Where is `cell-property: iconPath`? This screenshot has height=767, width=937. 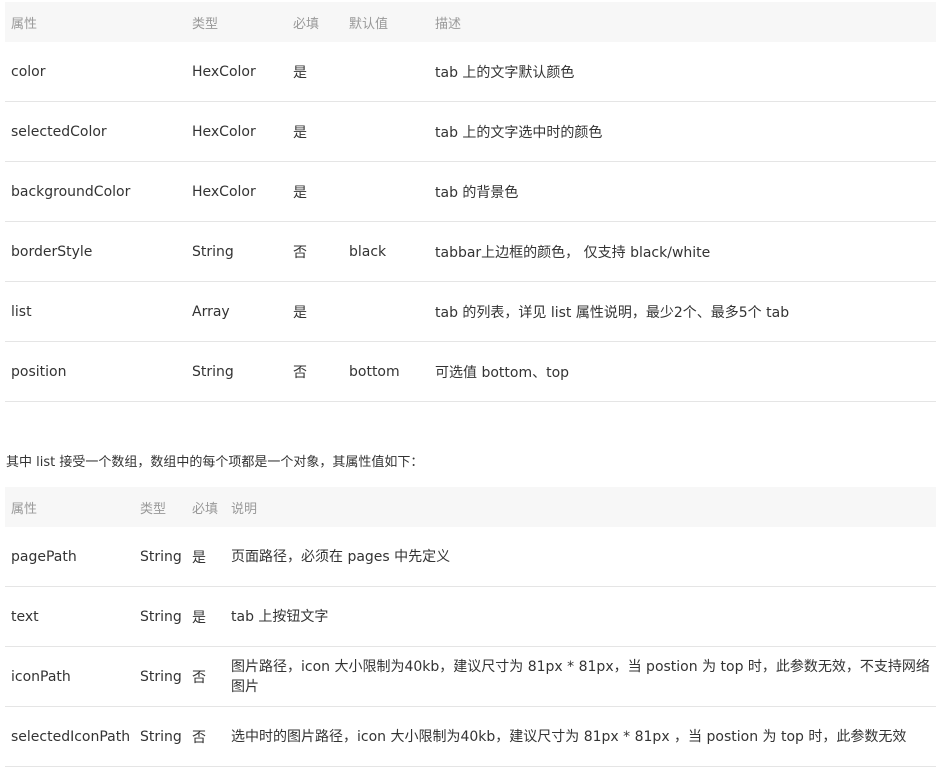
cell-property: iconPath is located at coordinates (69, 676).